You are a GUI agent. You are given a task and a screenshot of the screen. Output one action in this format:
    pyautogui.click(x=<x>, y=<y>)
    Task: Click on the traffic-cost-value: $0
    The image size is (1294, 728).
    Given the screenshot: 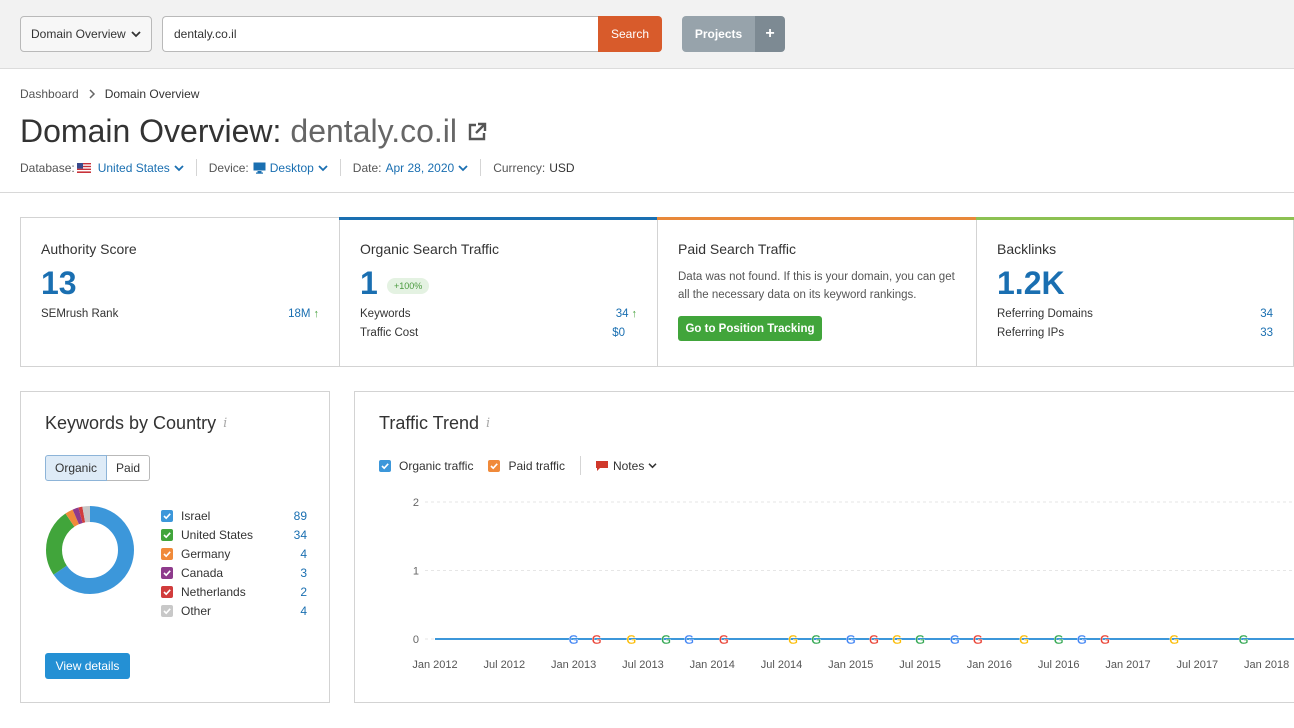 What is the action you would take?
    pyautogui.click(x=618, y=333)
    